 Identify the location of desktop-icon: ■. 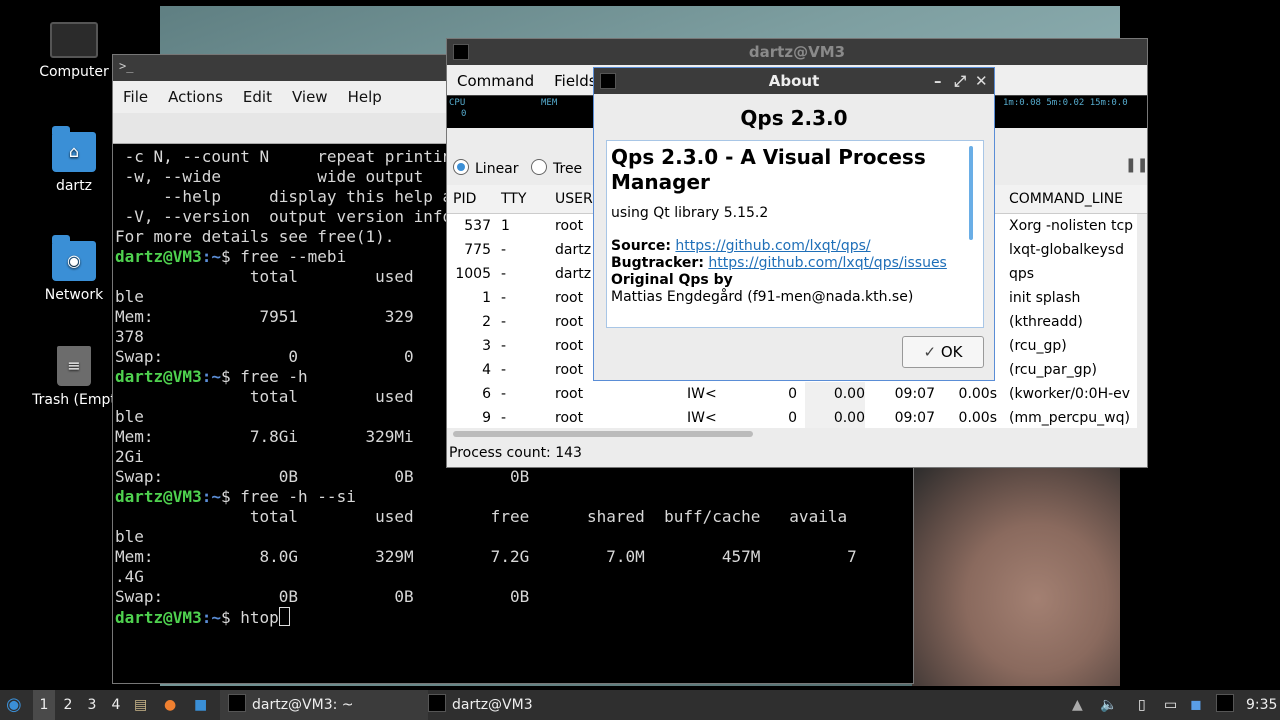
(200, 705).